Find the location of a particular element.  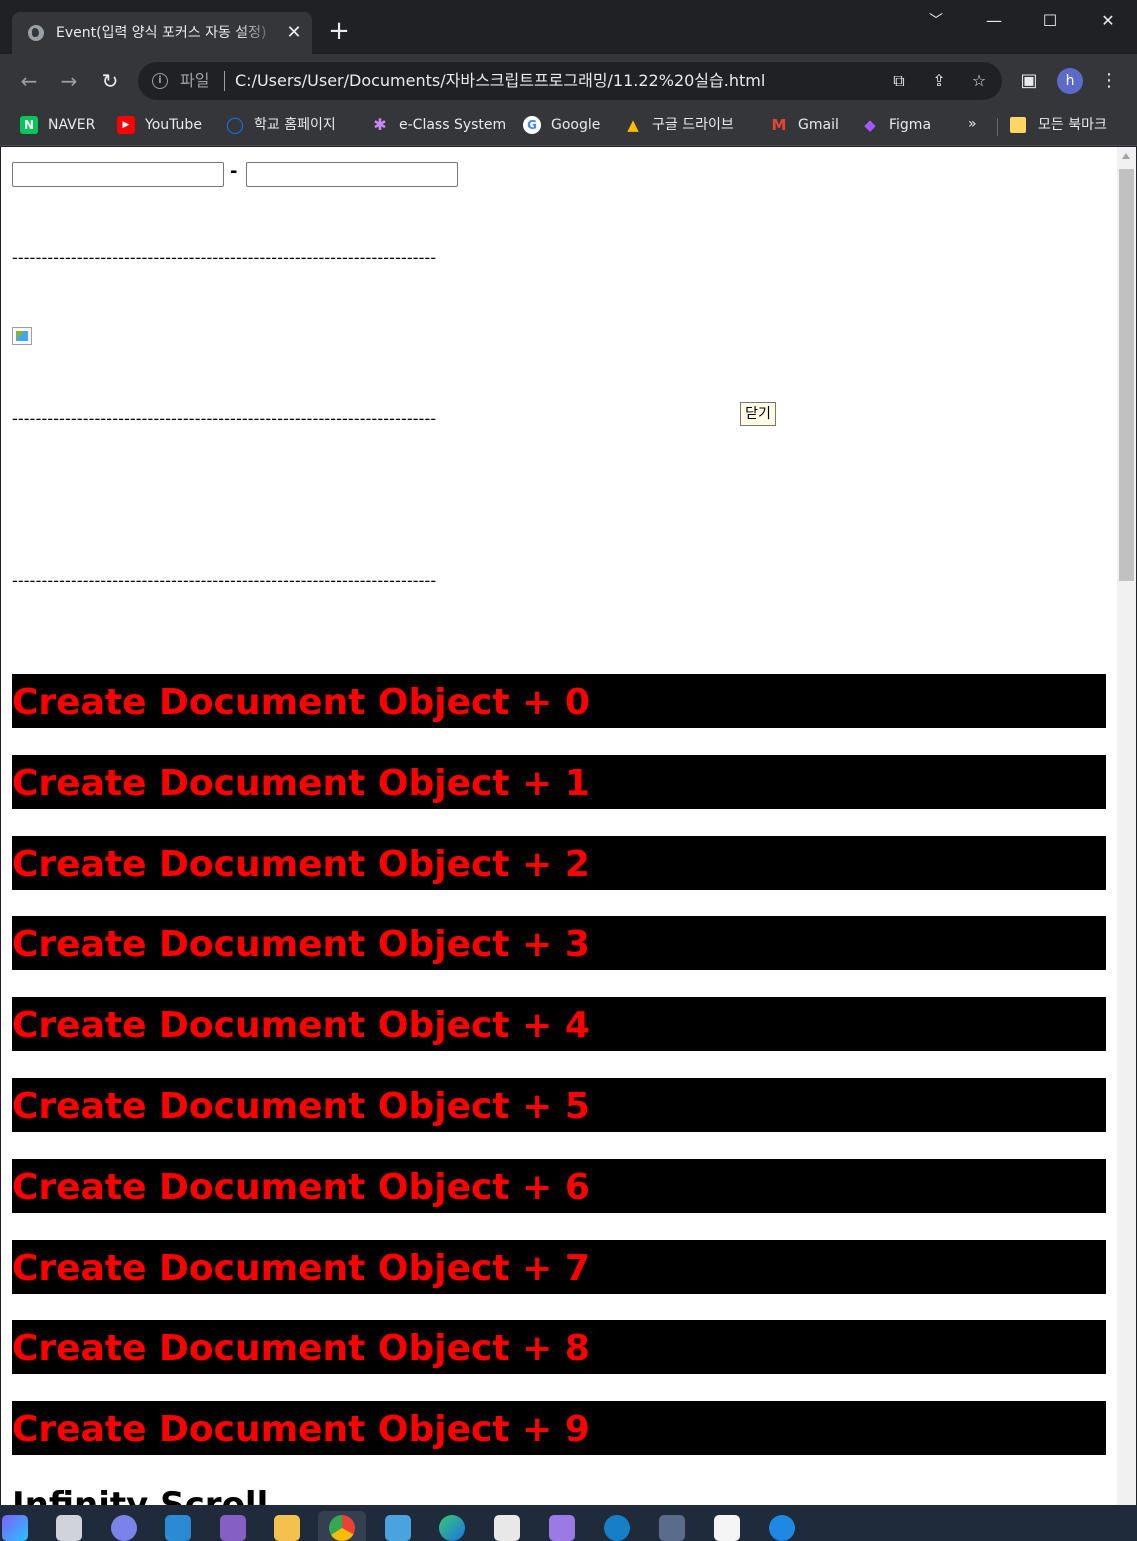

tab-close-icon: ✕ is located at coordinates (294, 33).